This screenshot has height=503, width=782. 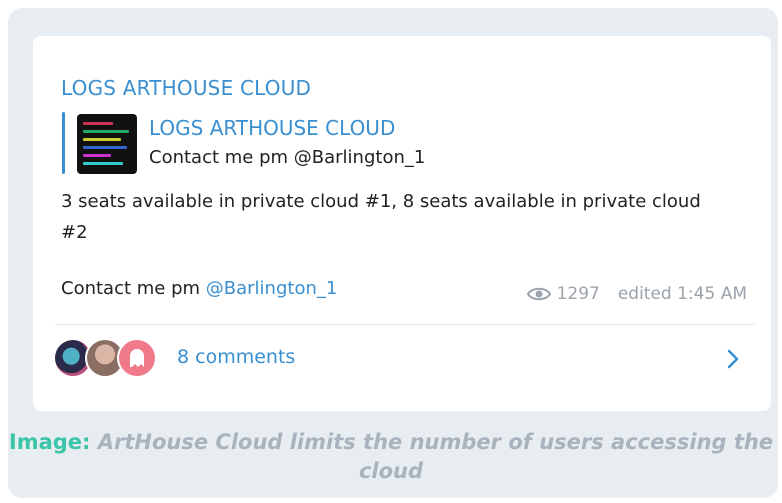 I want to click on message-meta: 1297 edited 1:45 AM, so click(x=636, y=294).